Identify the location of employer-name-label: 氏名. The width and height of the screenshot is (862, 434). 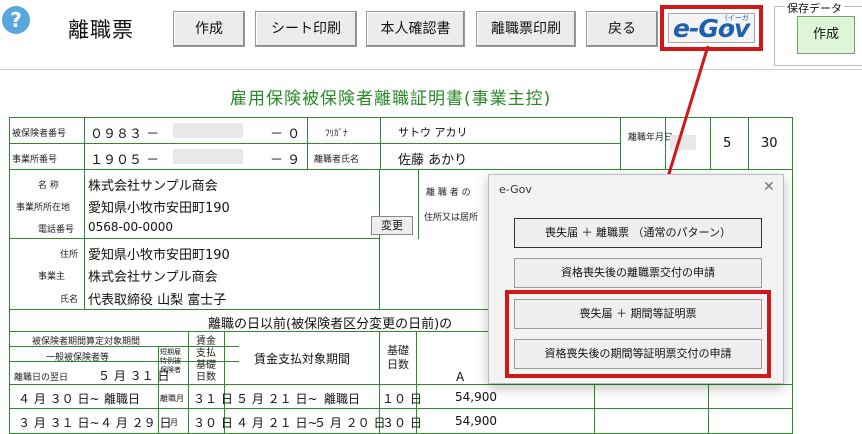
(69, 300).